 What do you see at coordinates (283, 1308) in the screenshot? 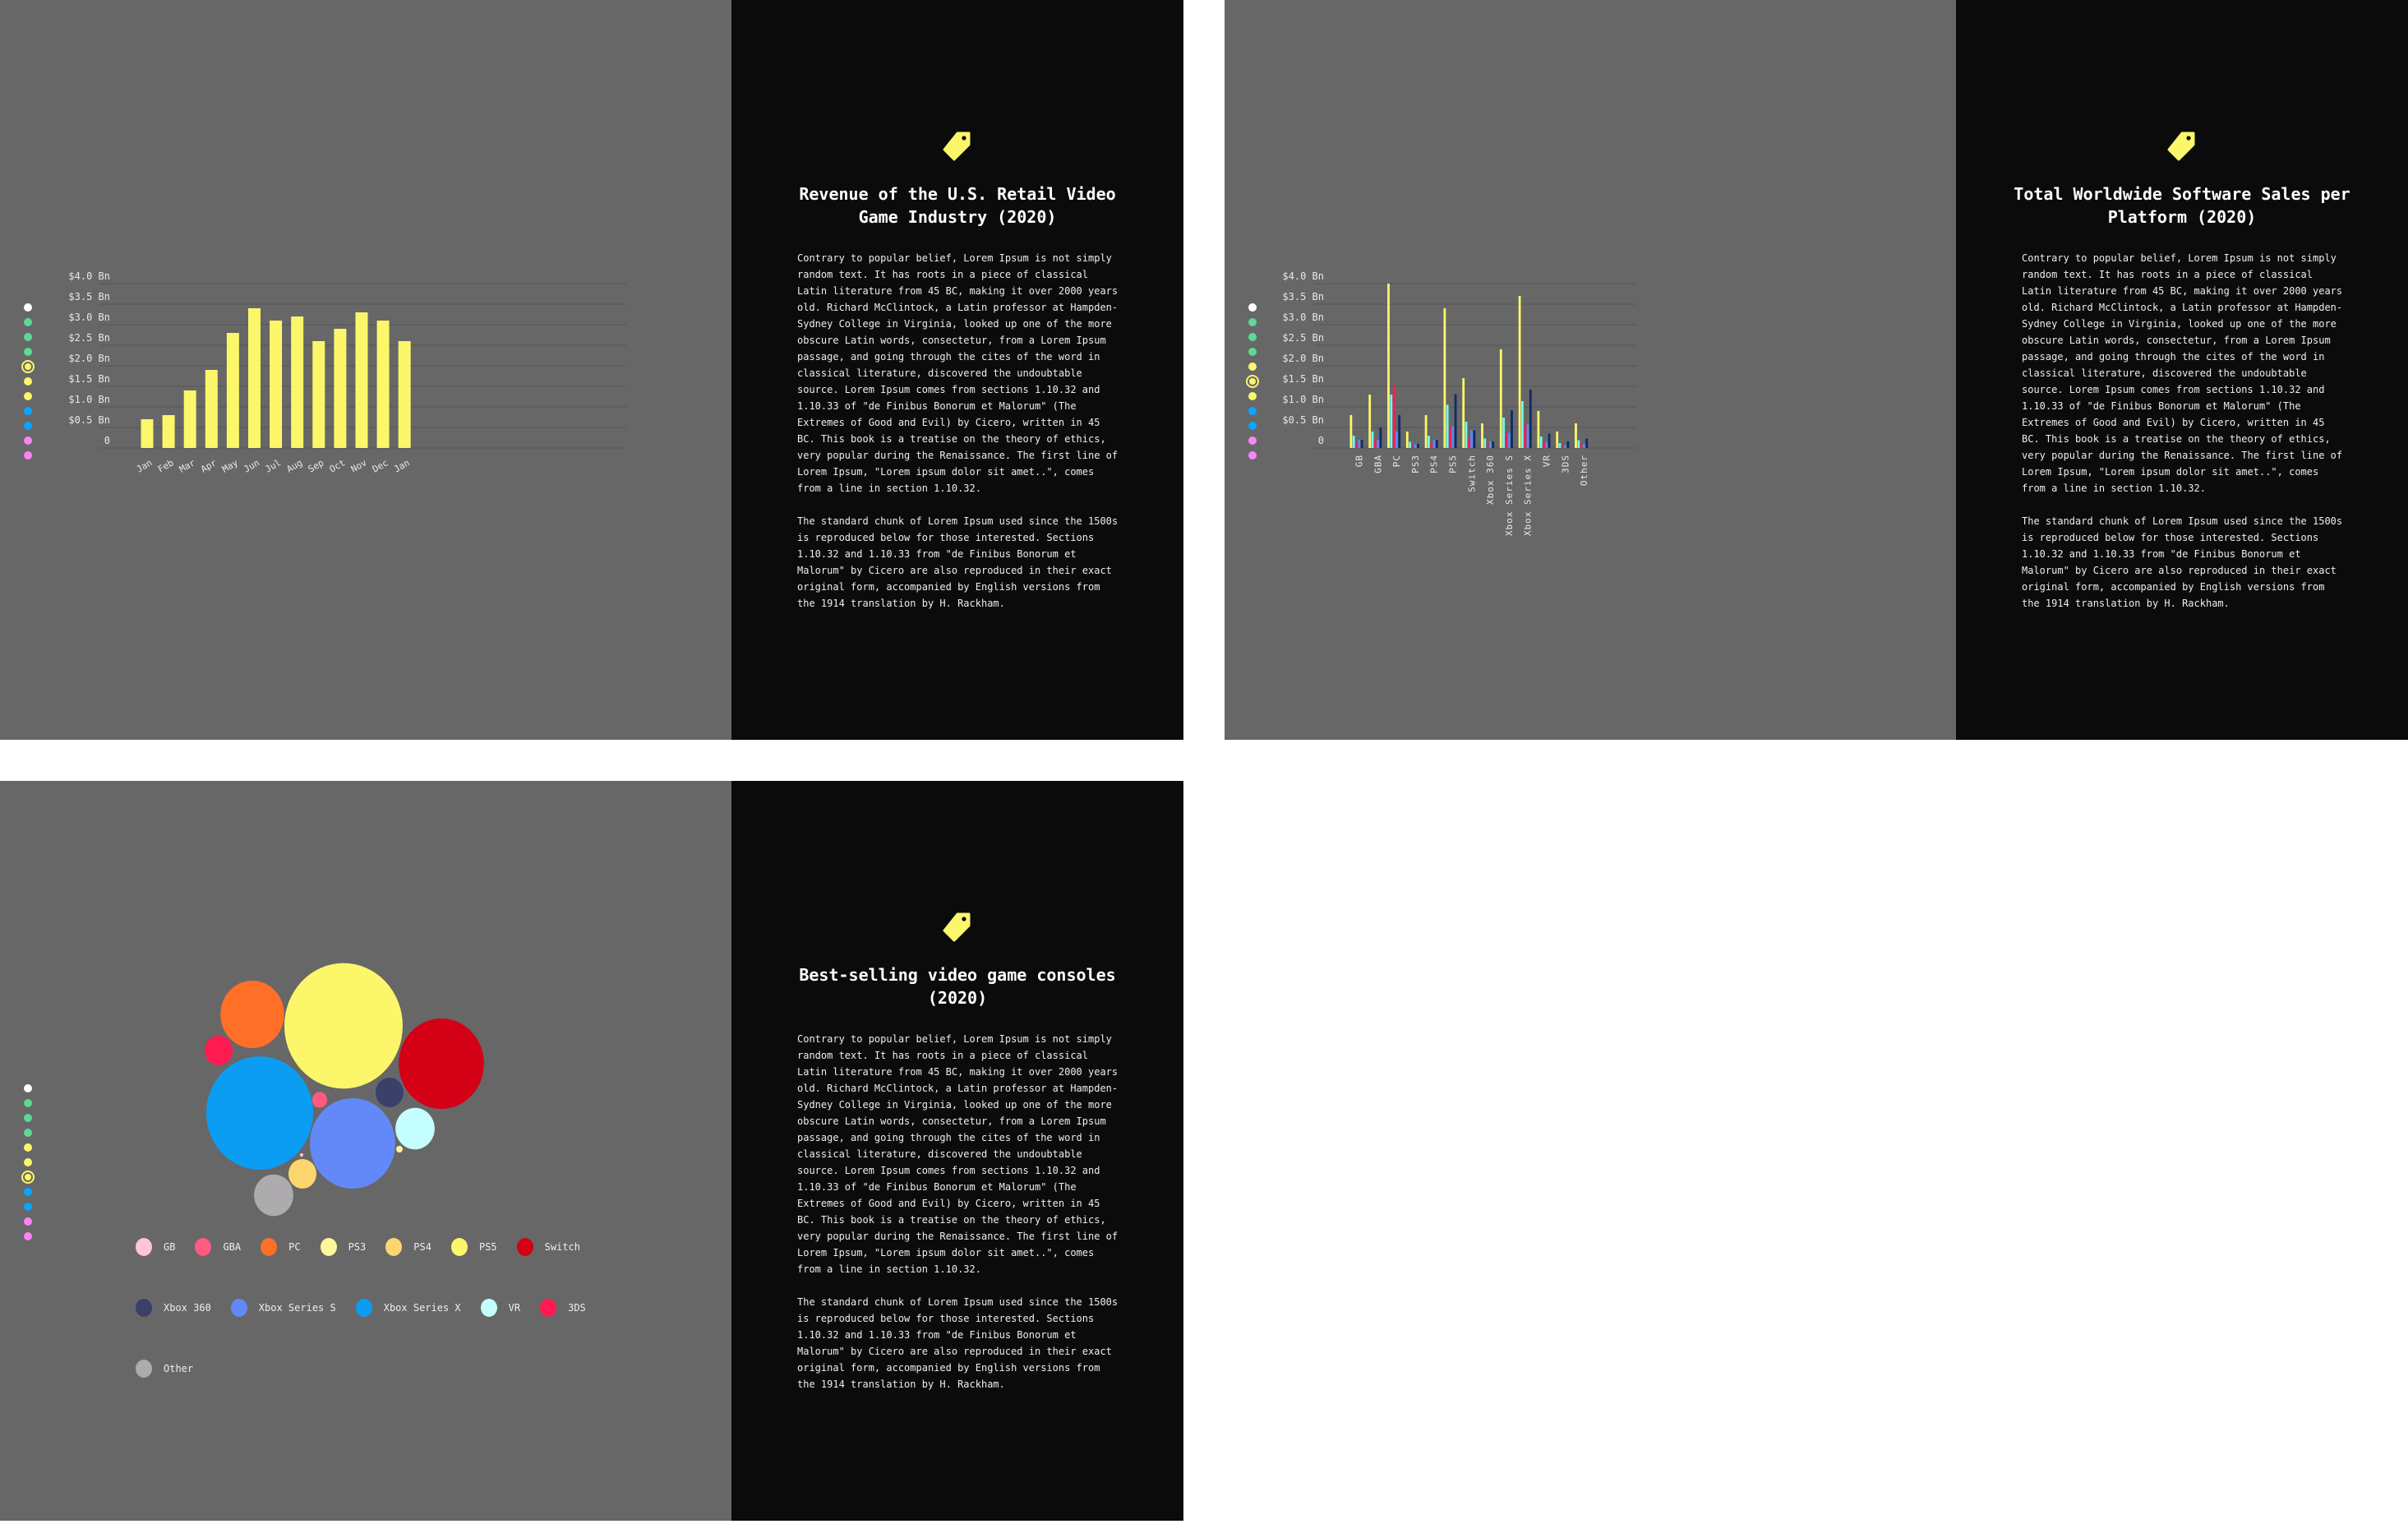
I see `legend-item: Xbox Series S` at bounding box center [283, 1308].